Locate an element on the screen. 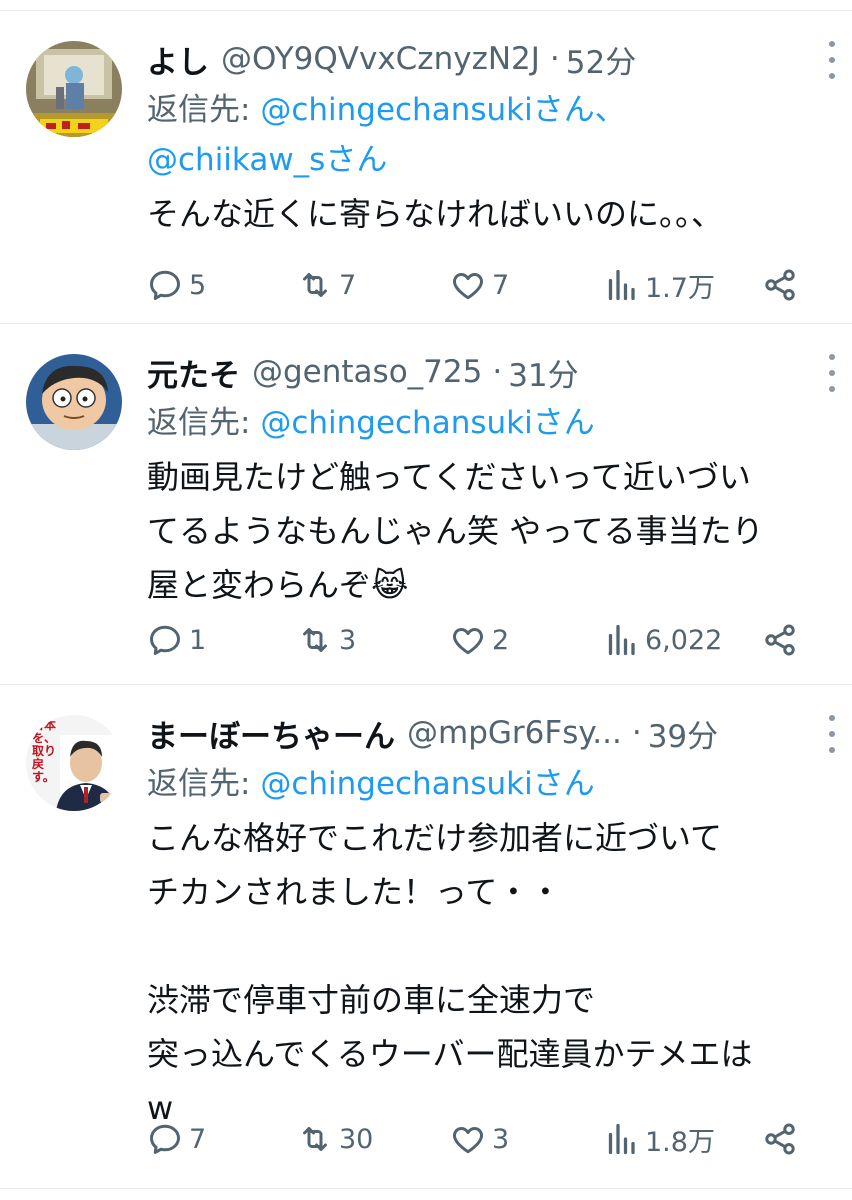 The image size is (852, 1200). user-handle: @gentaso_725 is located at coordinates (367, 372).